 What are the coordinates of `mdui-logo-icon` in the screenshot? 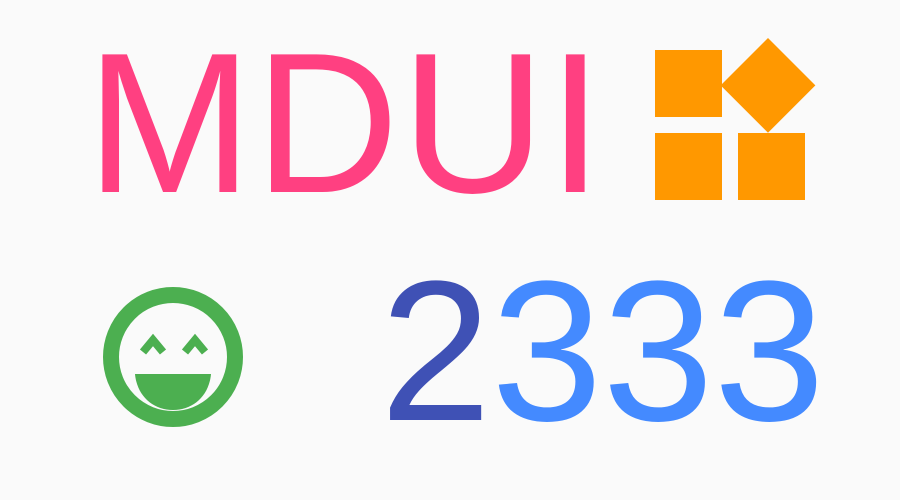 It's located at (735, 119).